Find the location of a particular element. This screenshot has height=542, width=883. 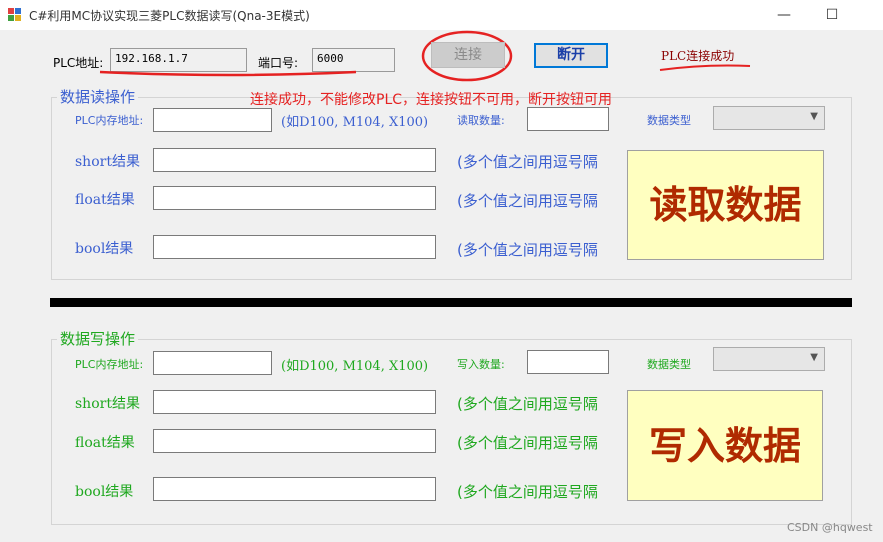

read-bool-hint: (多个值之间用逗号隔 is located at coordinates (527, 250).